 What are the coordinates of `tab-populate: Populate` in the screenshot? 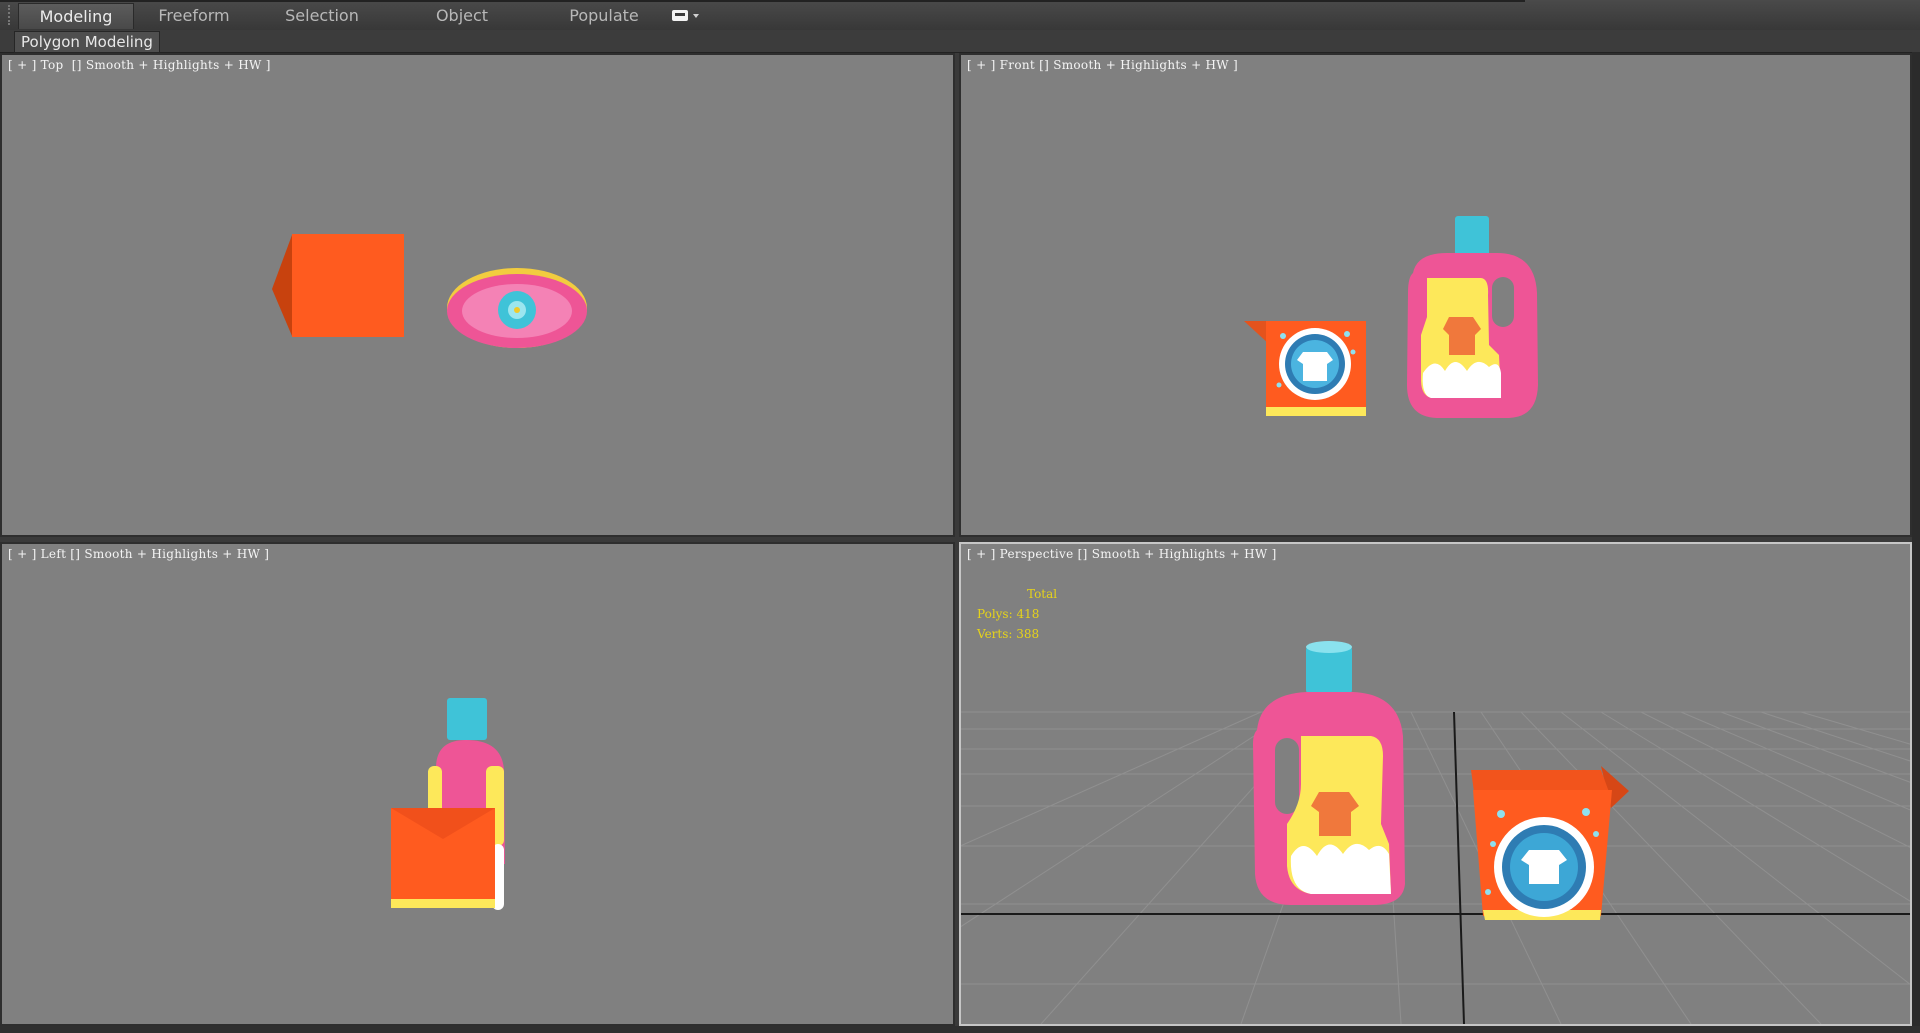 It's located at (604, 16).